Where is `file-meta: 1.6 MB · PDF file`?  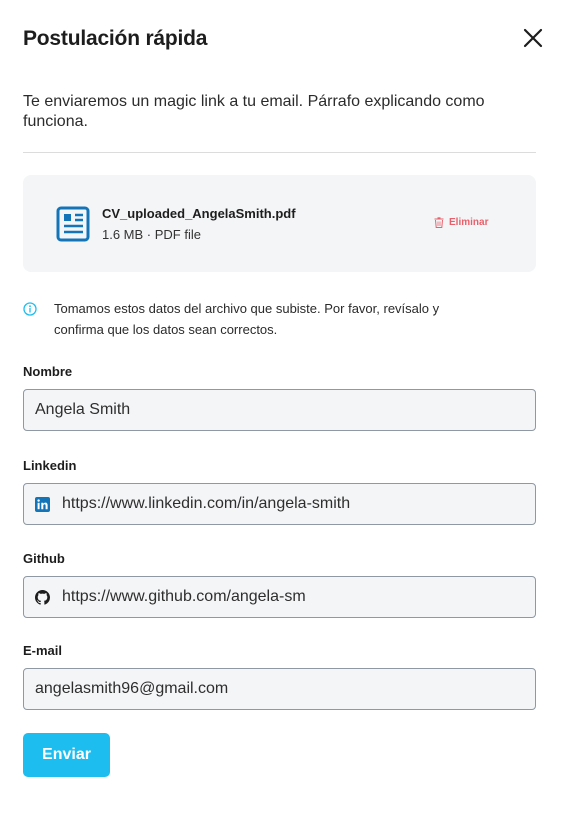 file-meta: 1.6 MB · PDF file is located at coordinates (151, 234).